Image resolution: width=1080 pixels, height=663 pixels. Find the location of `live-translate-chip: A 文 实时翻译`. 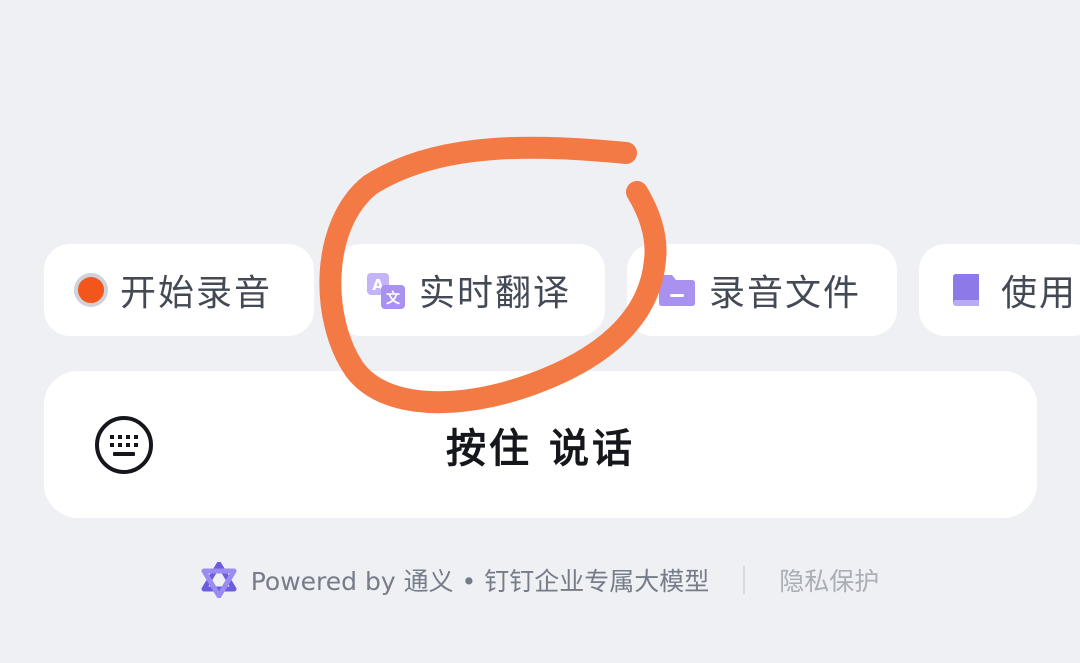

live-translate-chip: A 文 实时翻译 is located at coordinates (470, 290).